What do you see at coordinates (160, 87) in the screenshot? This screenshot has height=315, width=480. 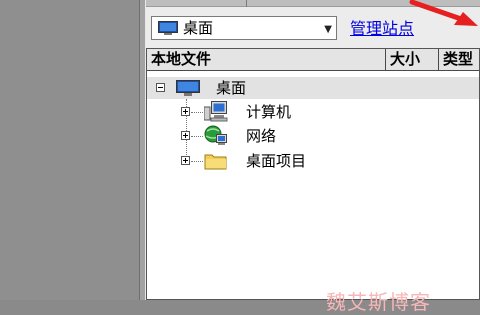 I see `collapse-icon` at bounding box center [160, 87].